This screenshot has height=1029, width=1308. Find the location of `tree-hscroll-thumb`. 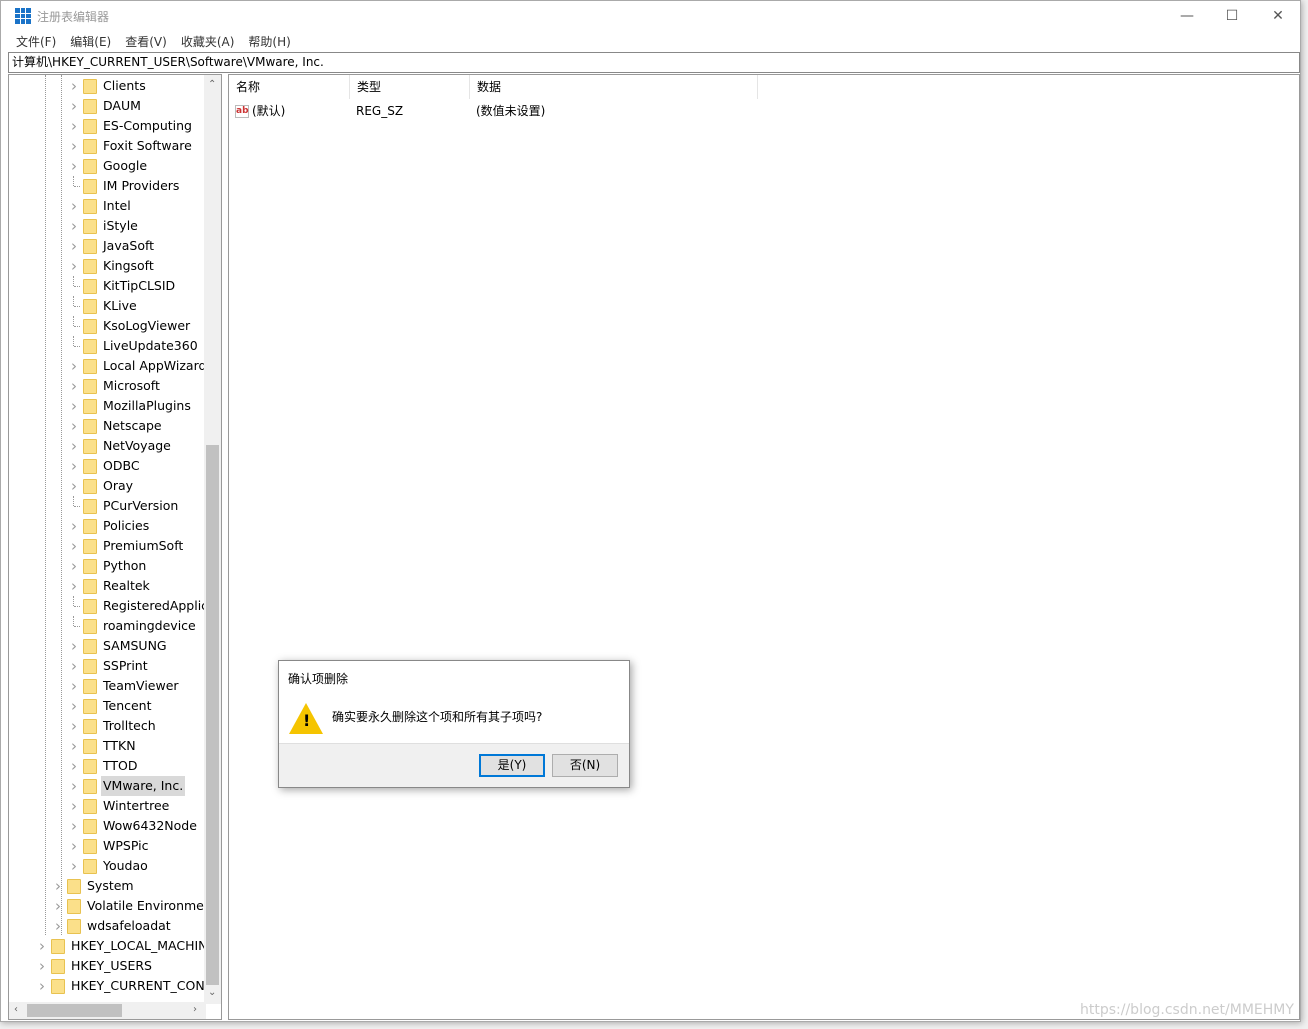

tree-hscroll-thumb is located at coordinates (74, 1010).